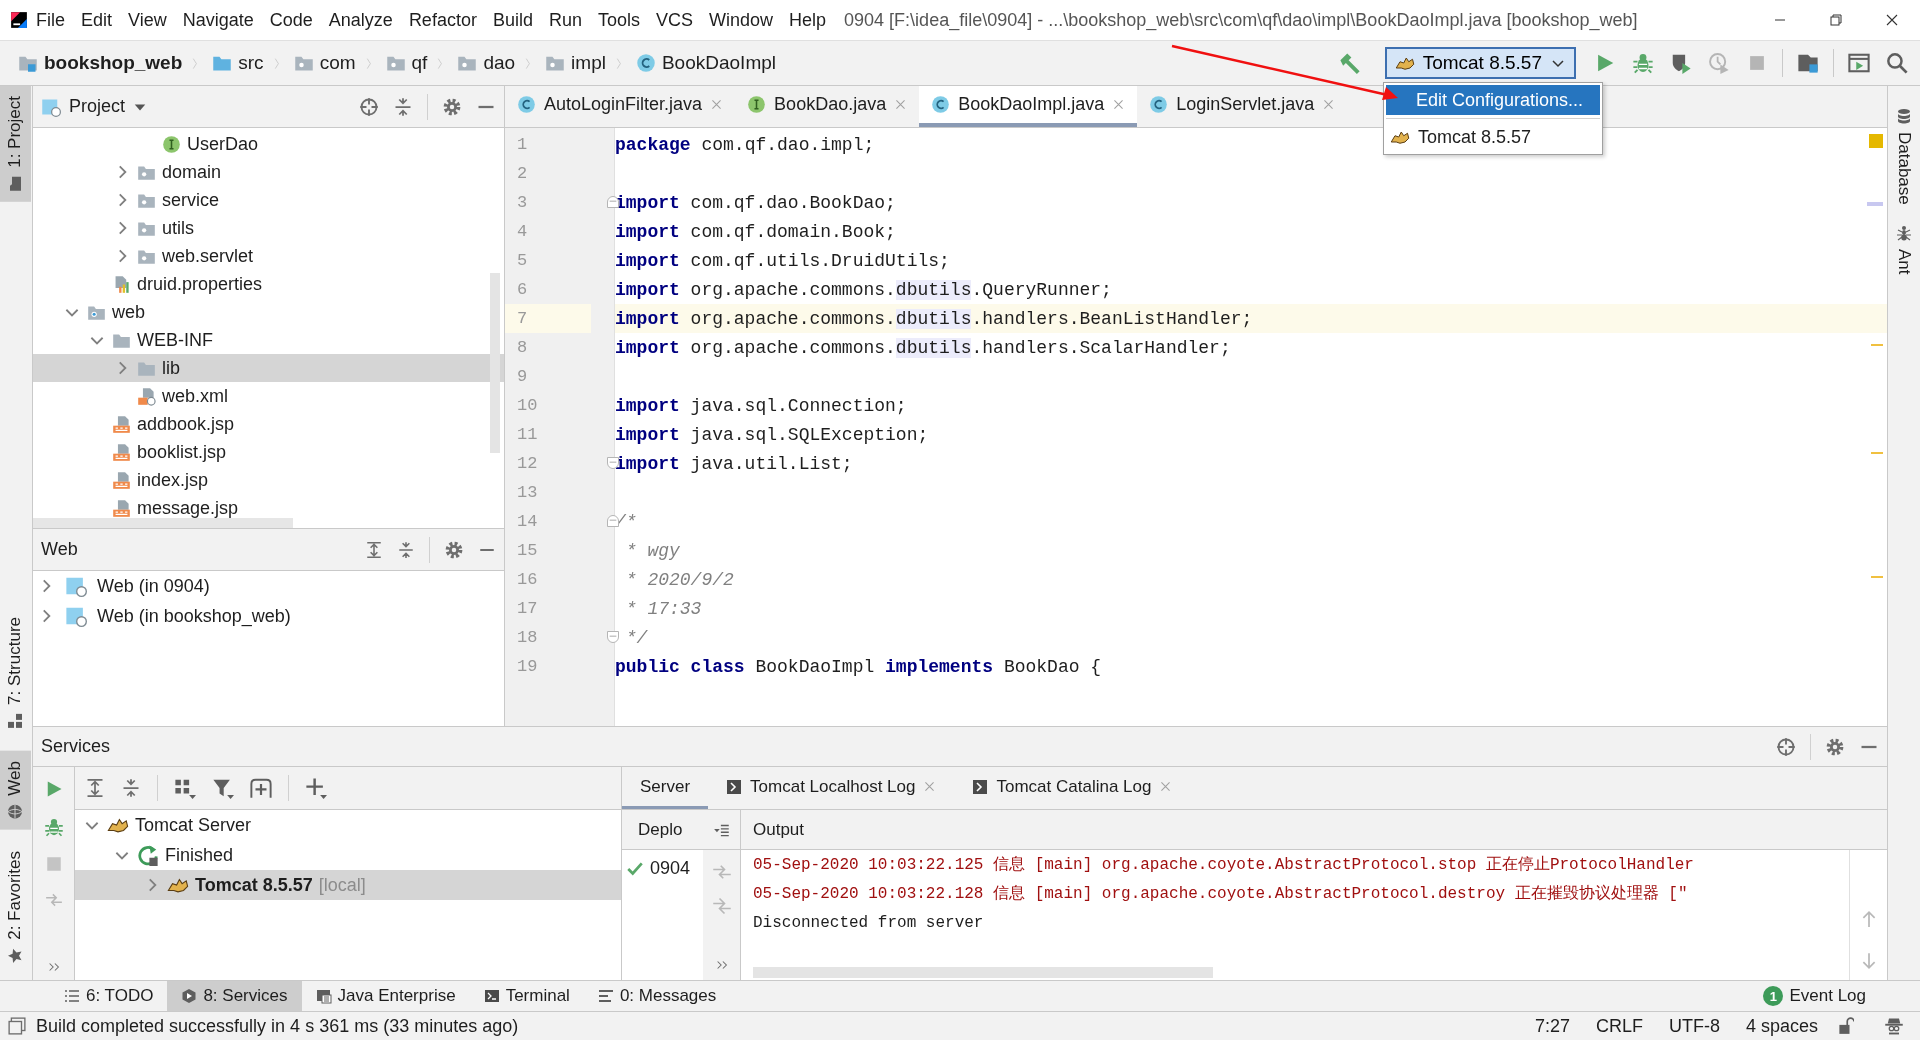 The height and width of the screenshot is (1040, 1920). I want to click on tool-windows-icon, so click(17, 1026).